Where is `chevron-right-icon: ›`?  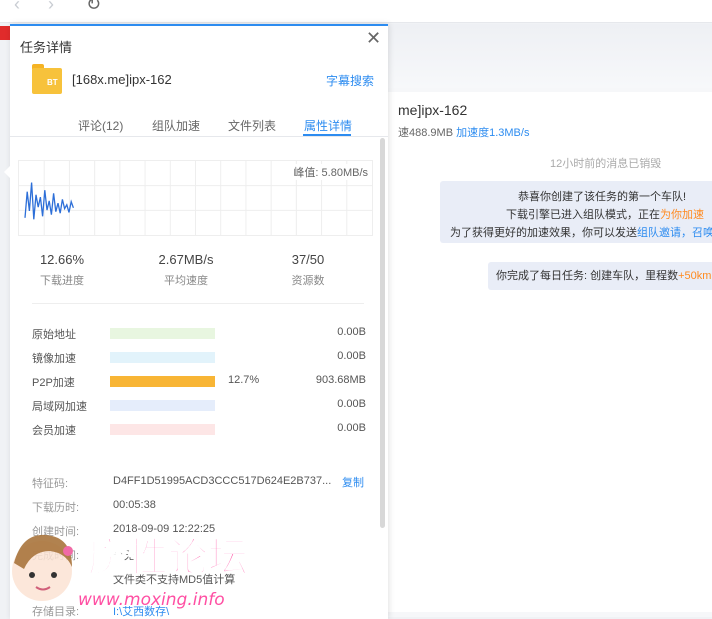 chevron-right-icon: › is located at coordinates (51, 7).